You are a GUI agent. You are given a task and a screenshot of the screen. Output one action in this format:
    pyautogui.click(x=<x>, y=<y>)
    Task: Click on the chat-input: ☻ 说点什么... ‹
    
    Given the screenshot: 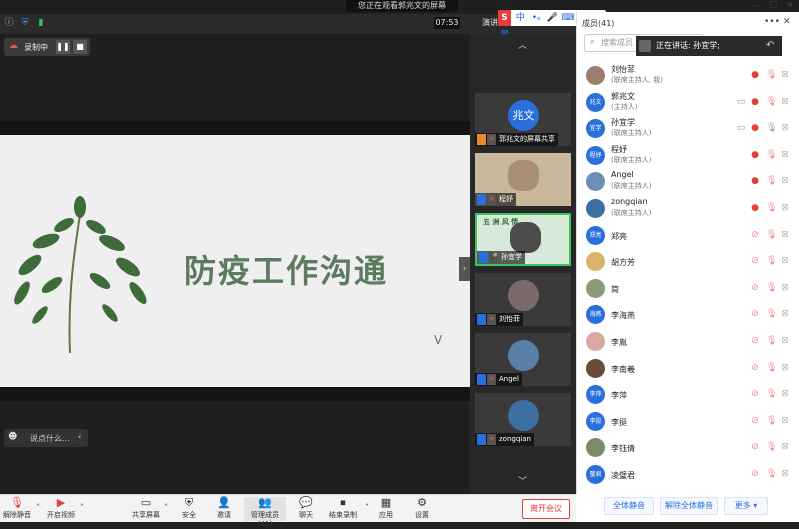 What is the action you would take?
    pyautogui.click(x=46, y=438)
    